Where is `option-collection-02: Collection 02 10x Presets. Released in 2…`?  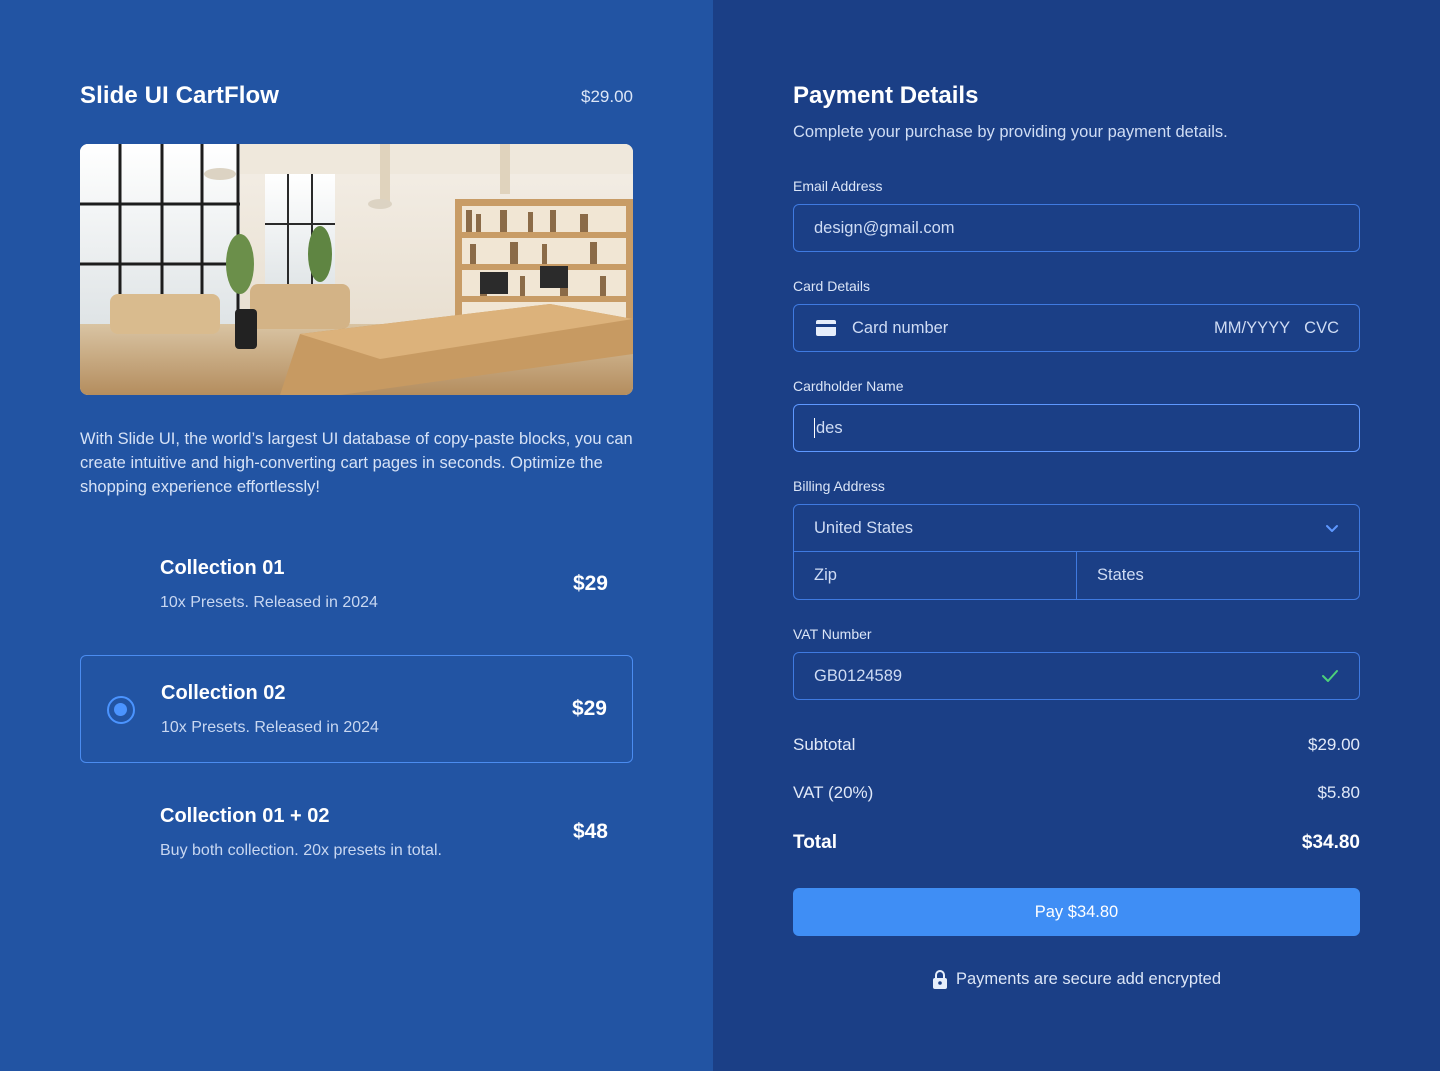
option-collection-02: Collection 02 10x Presets. Released in 2… is located at coordinates (356, 709).